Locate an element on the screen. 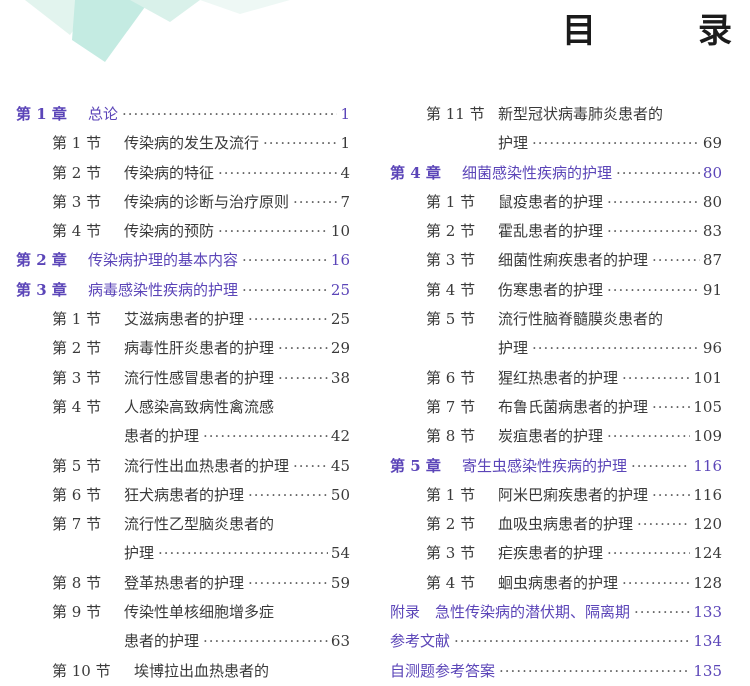 Image resolution: width=750 pixels, height=686 pixels. toc-section-entry: 第 4 节 人感染高致病性禽流感 is located at coordinates (183, 407).